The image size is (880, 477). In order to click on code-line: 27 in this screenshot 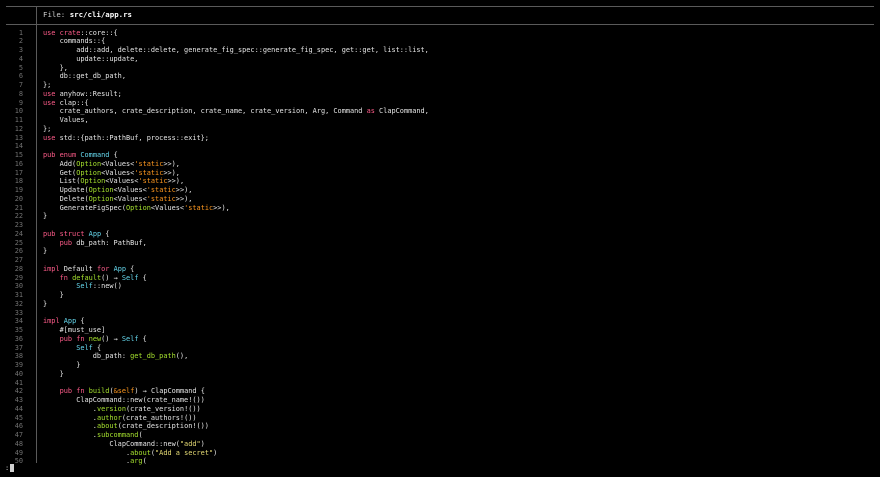, I will do `click(440, 260)`.